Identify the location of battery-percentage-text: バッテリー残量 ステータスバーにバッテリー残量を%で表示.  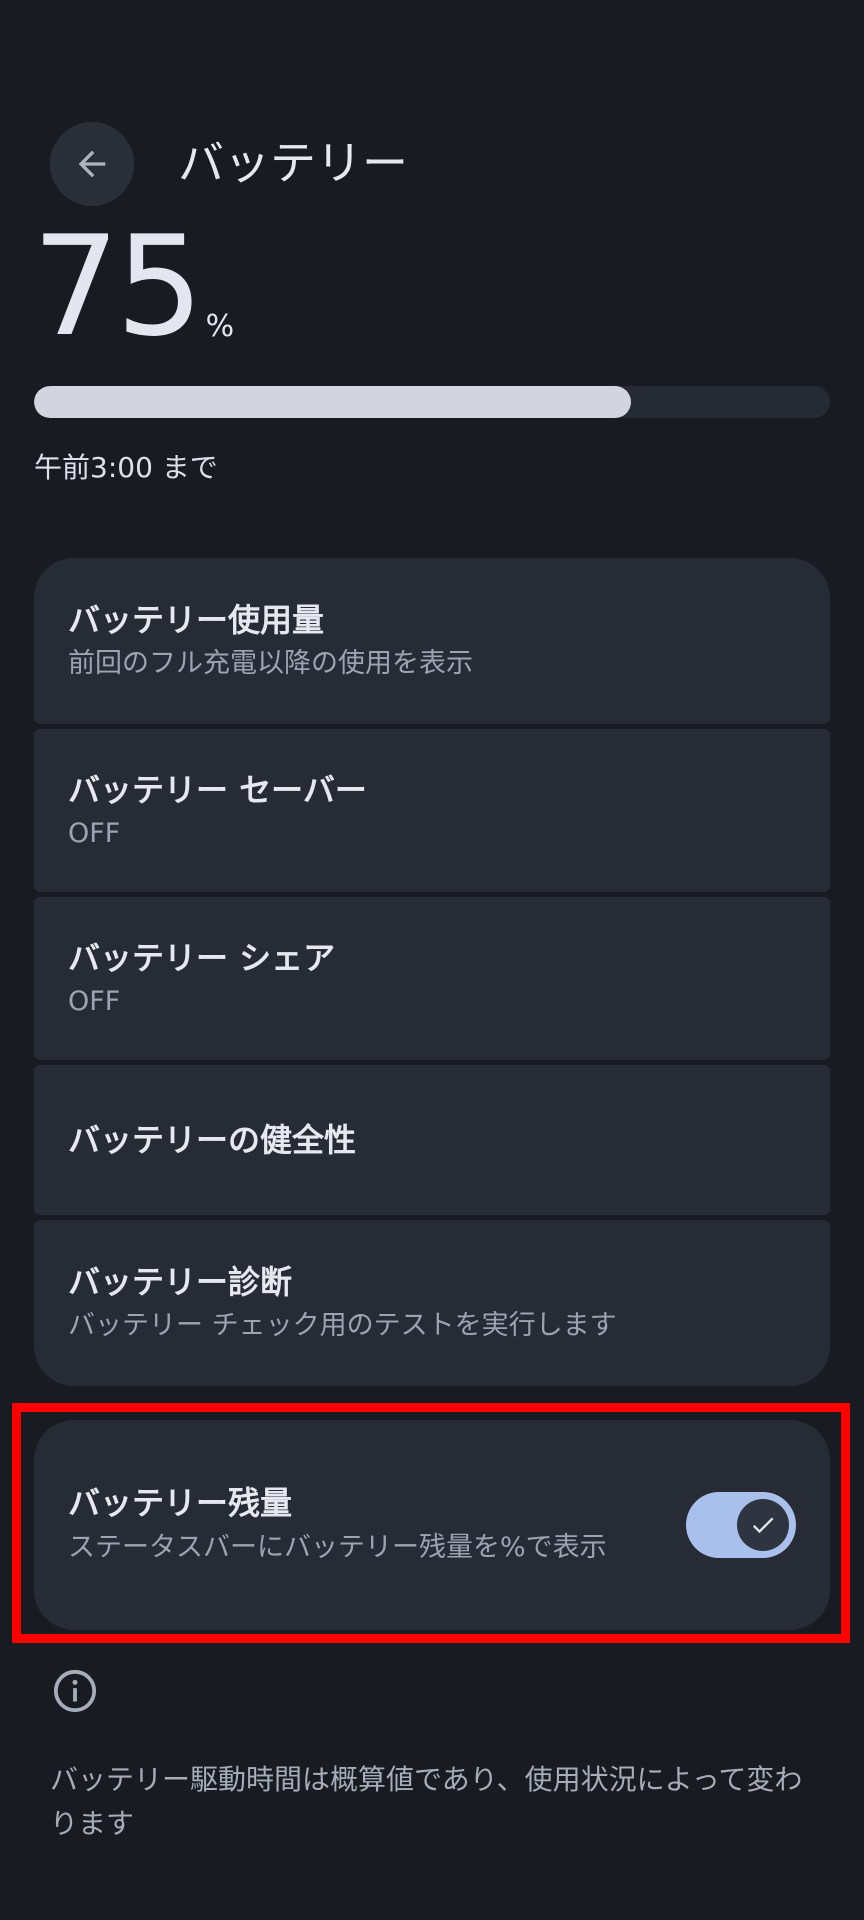
(348, 1525).